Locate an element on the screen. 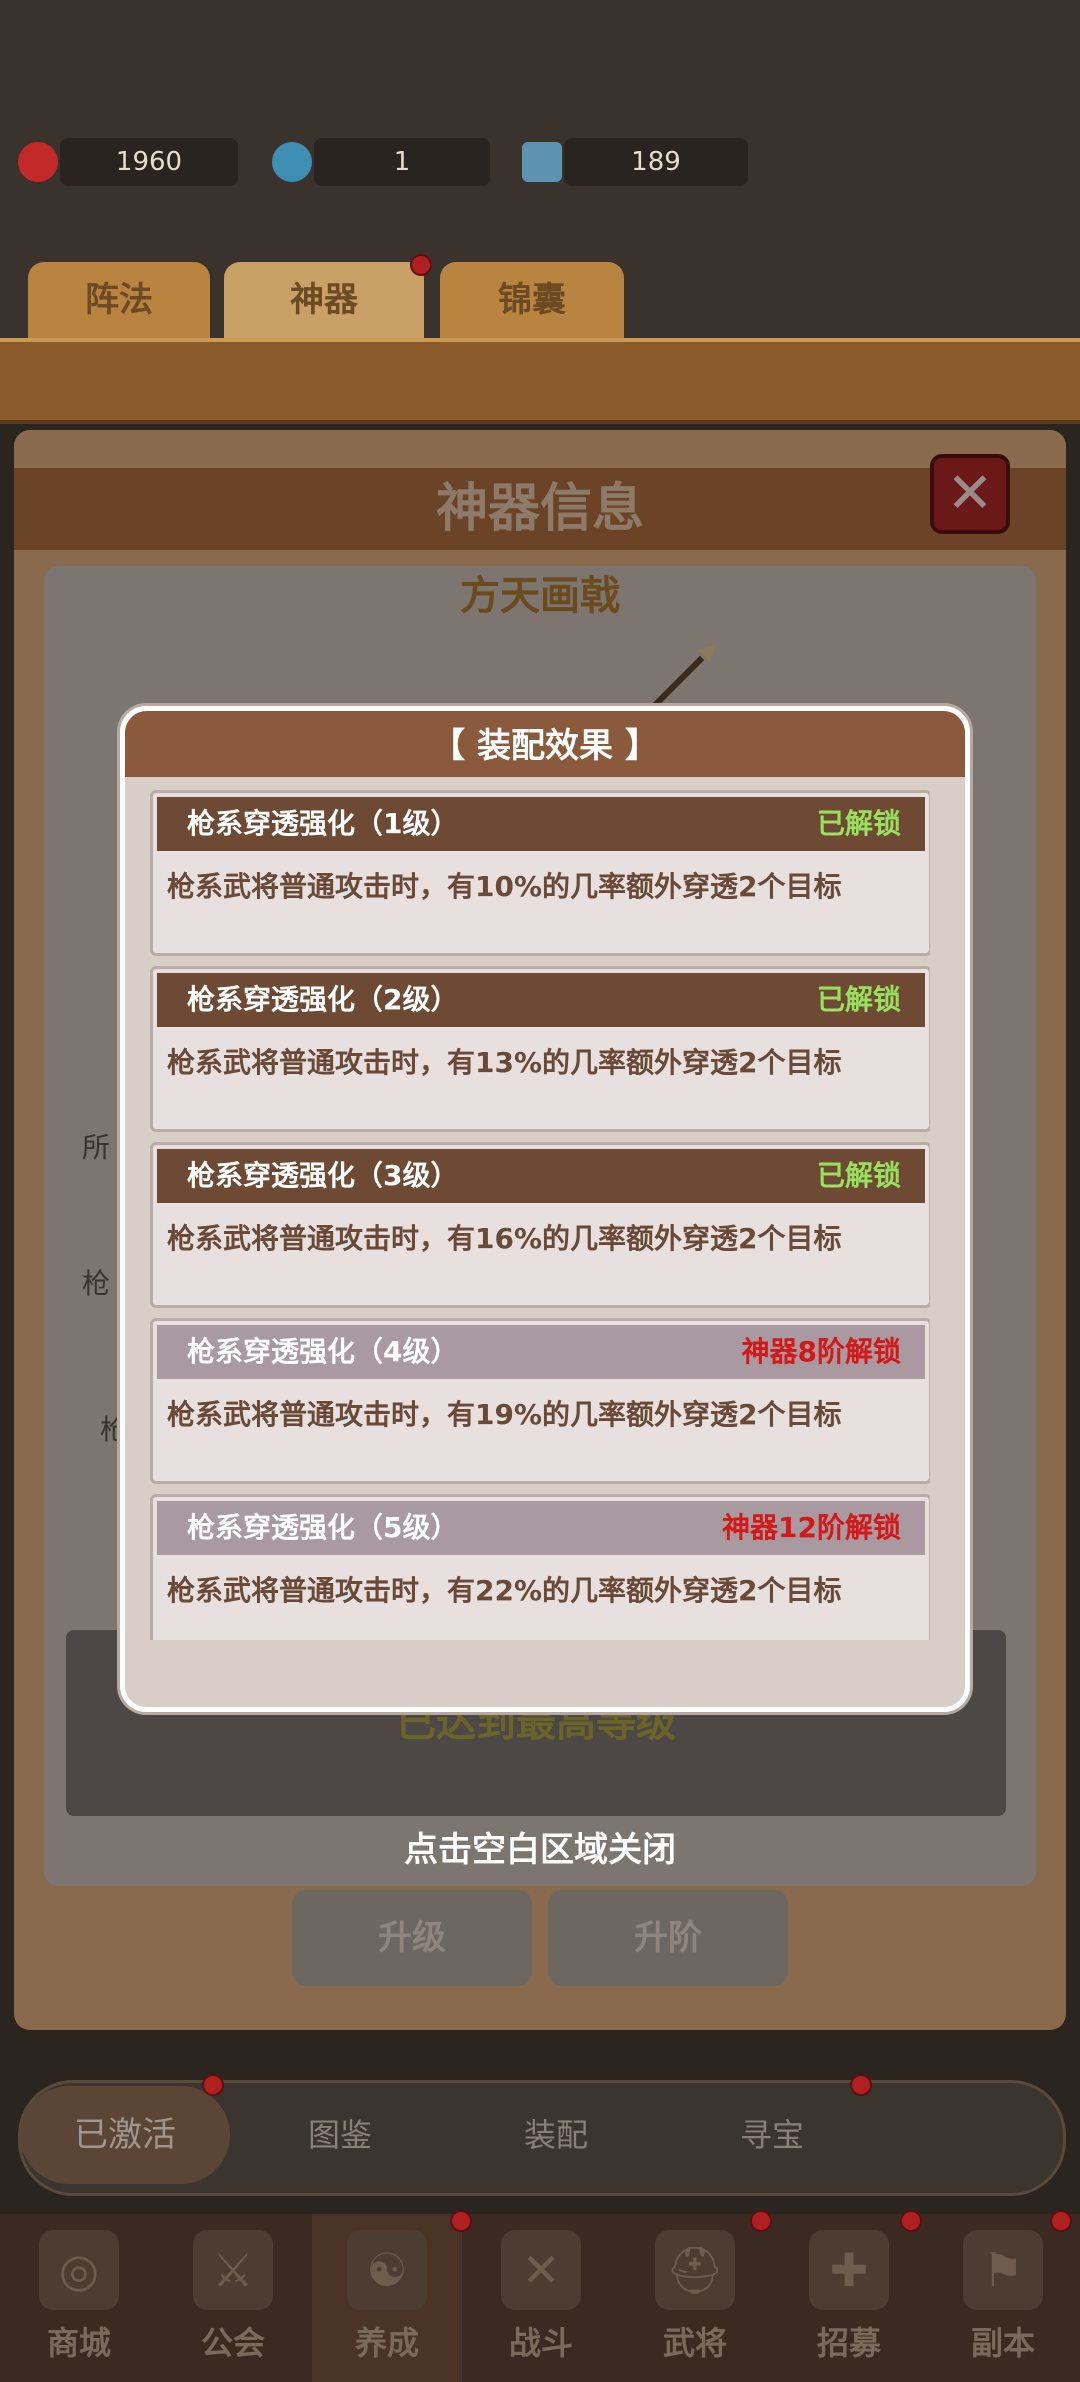 The width and height of the screenshot is (1080, 2382). effect-title: 枪系穿透强化（5级） is located at coordinates (323, 1527).